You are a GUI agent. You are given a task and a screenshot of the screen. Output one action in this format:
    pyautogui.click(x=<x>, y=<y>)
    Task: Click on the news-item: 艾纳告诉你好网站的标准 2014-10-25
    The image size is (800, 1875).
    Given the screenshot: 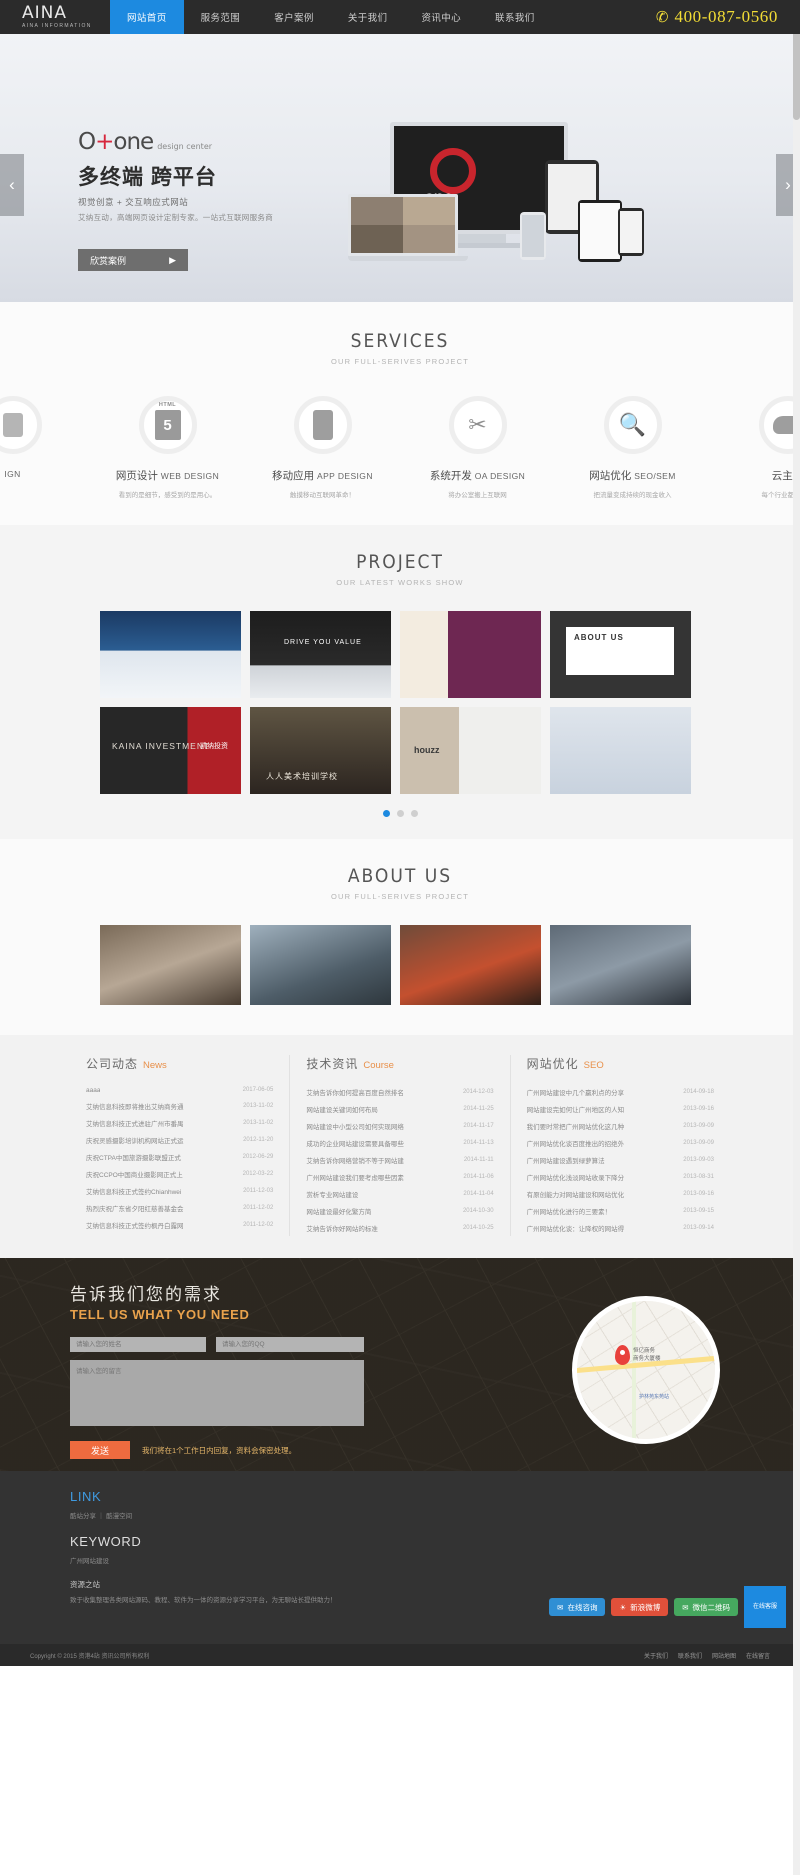 What is the action you would take?
    pyautogui.click(x=399, y=1227)
    